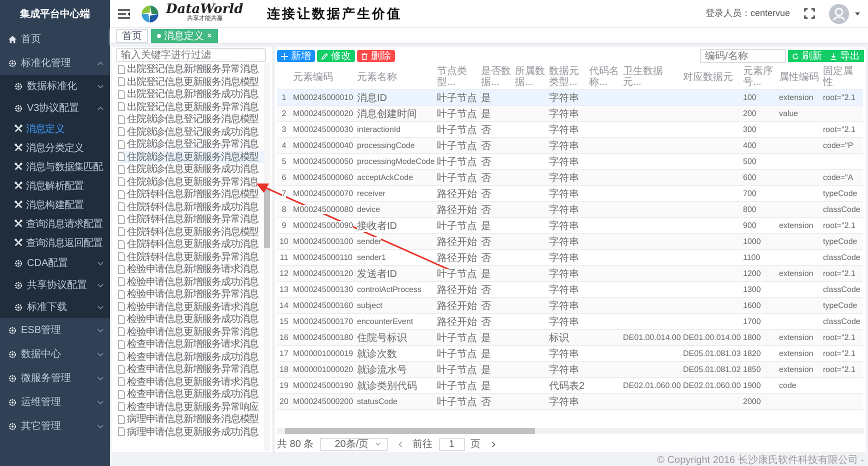 This screenshot has height=466, width=868. What do you see at coordinates (55, 86) in the screenshot?
I see `menu-group: 数据标准化` at bounding box center [55, 86].